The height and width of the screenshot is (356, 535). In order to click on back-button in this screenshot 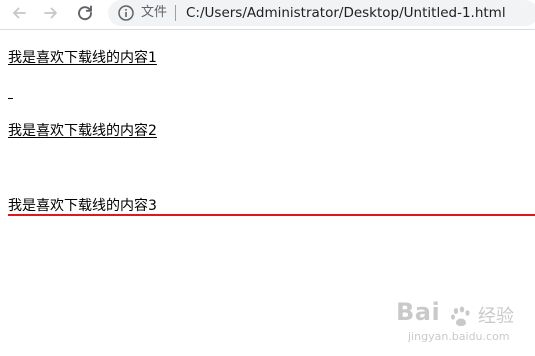, I will do `click(19, 13)`.